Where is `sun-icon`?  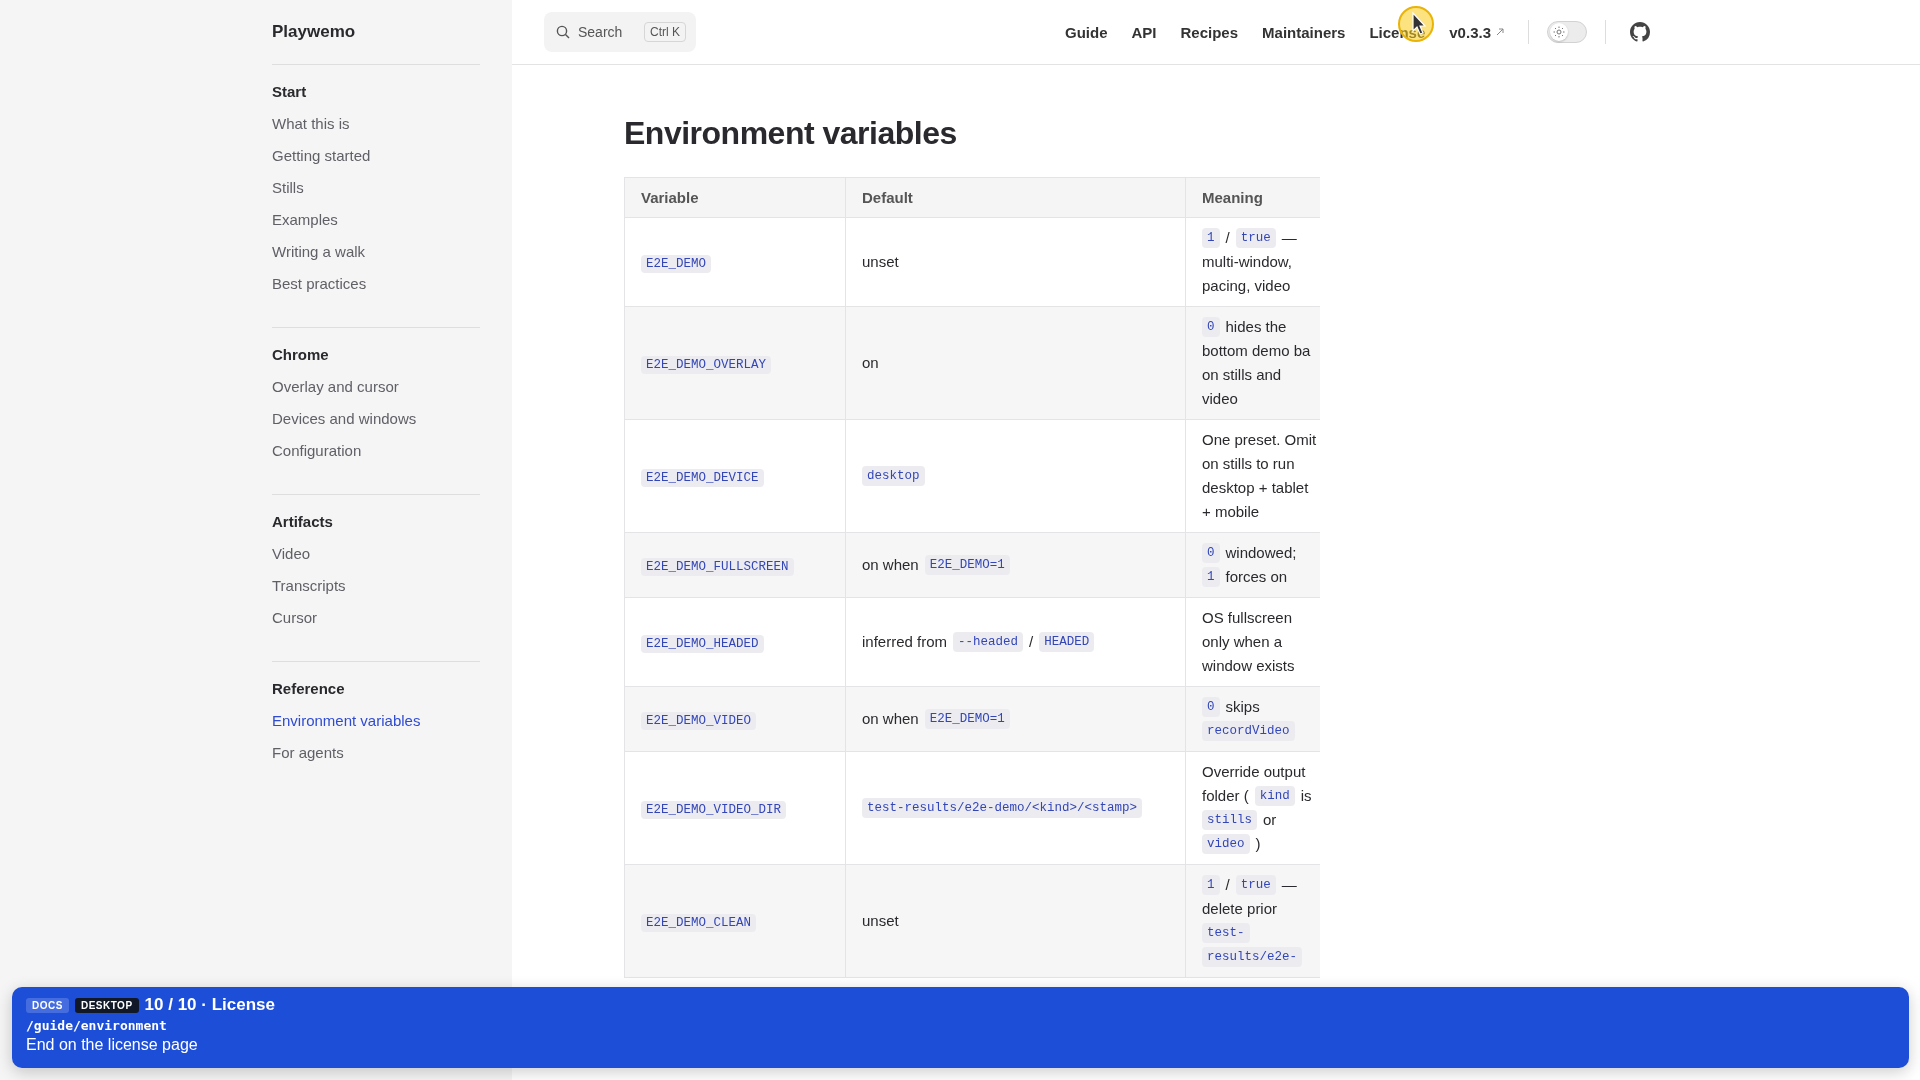
sun-icon is located at coordinates (1559, 32).